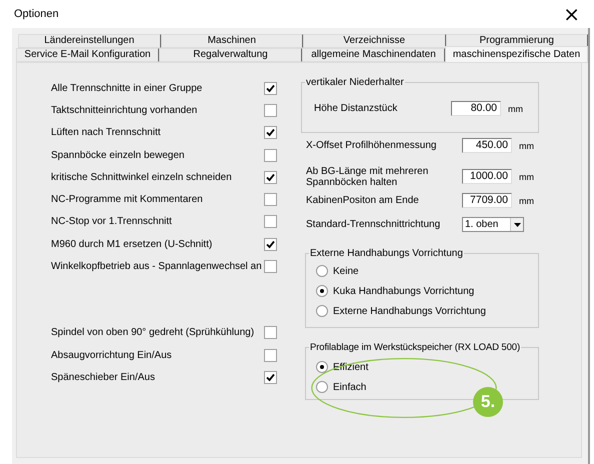 This screenshot has height=464, width=594. Describe the element at coordinates (367, 177) in the screenshot. I see `field-label: Ab BG-Länge mit mehreren Spannböcken halten` at that location.